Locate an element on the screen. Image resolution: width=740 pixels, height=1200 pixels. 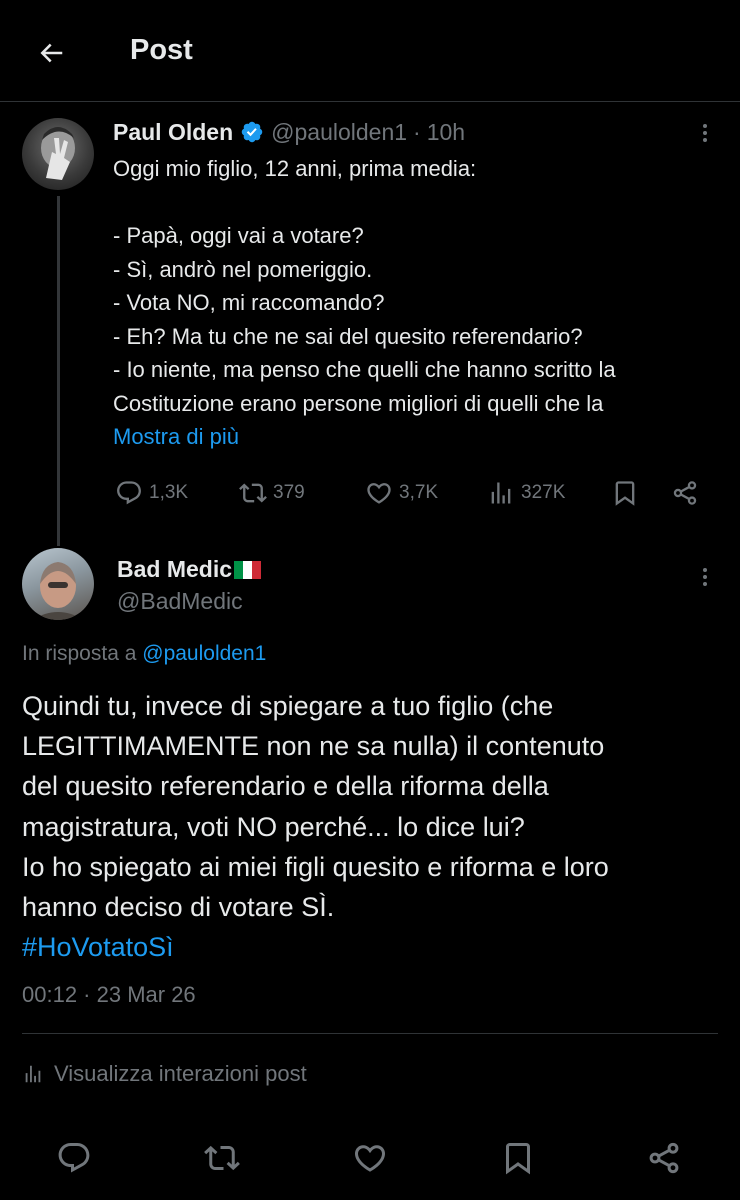
repost-count: 379 is located at coordinates (289, 492).